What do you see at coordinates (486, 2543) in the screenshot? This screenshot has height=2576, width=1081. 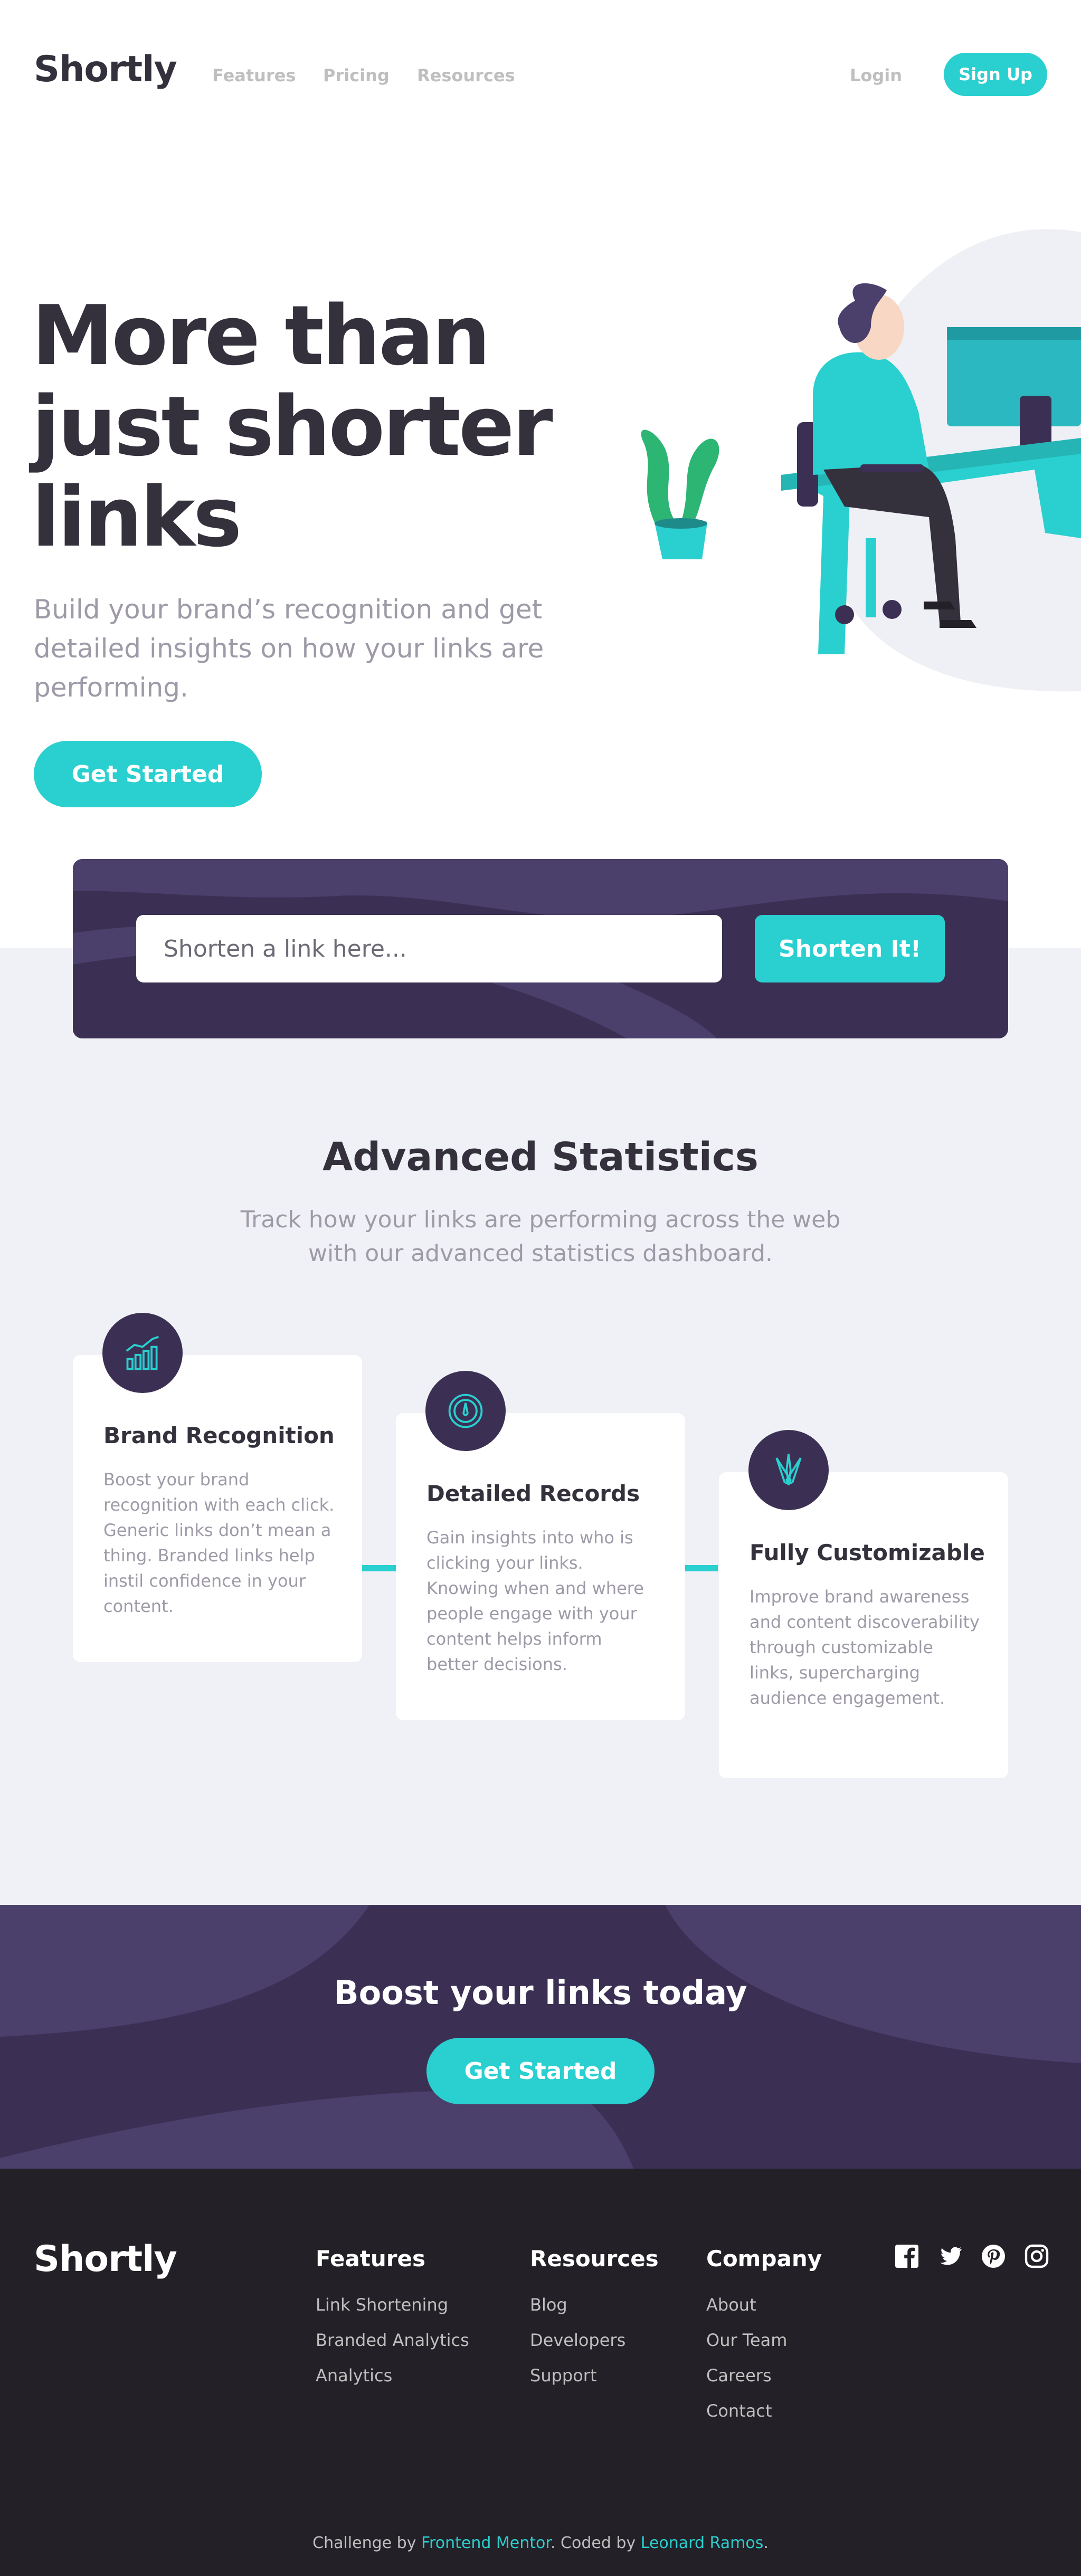 I see `frontend-mentor-link: Frontend Mentor` at bounding box center [486, 2543].